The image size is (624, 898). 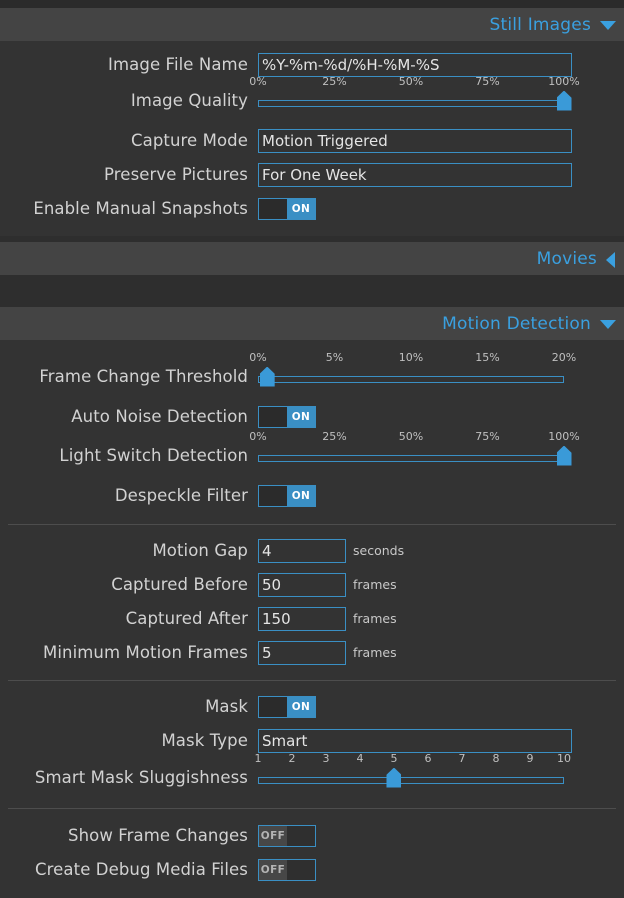 I want to click on row-smart-mask-sluggishness: Smart Mask Sluggishness 1 2 3 4 5 6 7 8 9 10, so click(x=312, y=773).